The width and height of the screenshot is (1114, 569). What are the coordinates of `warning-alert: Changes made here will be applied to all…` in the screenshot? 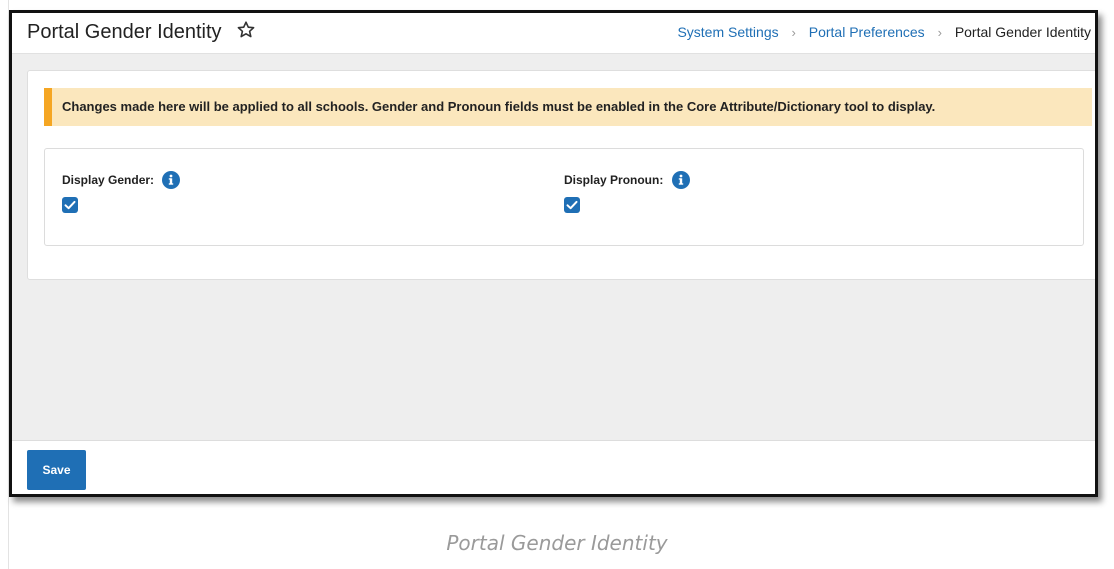 It's located at (568, 107).